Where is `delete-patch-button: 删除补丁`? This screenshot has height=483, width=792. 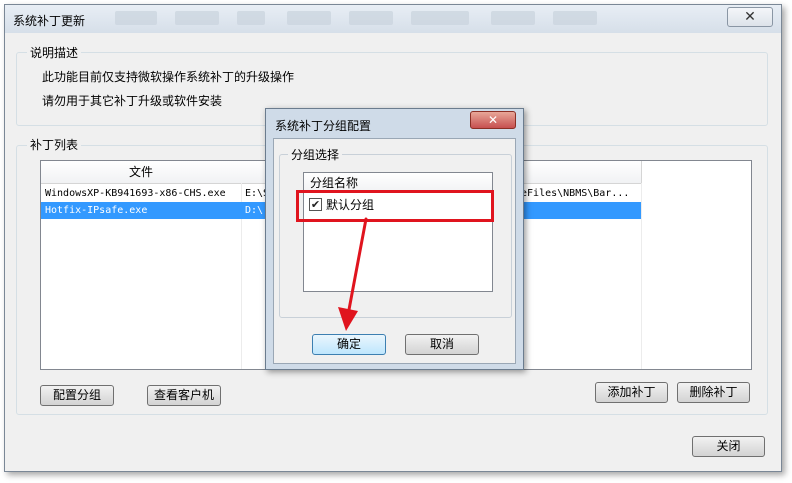 delete-patch-button: 删除补丁 is located at coordinates (713, 392).